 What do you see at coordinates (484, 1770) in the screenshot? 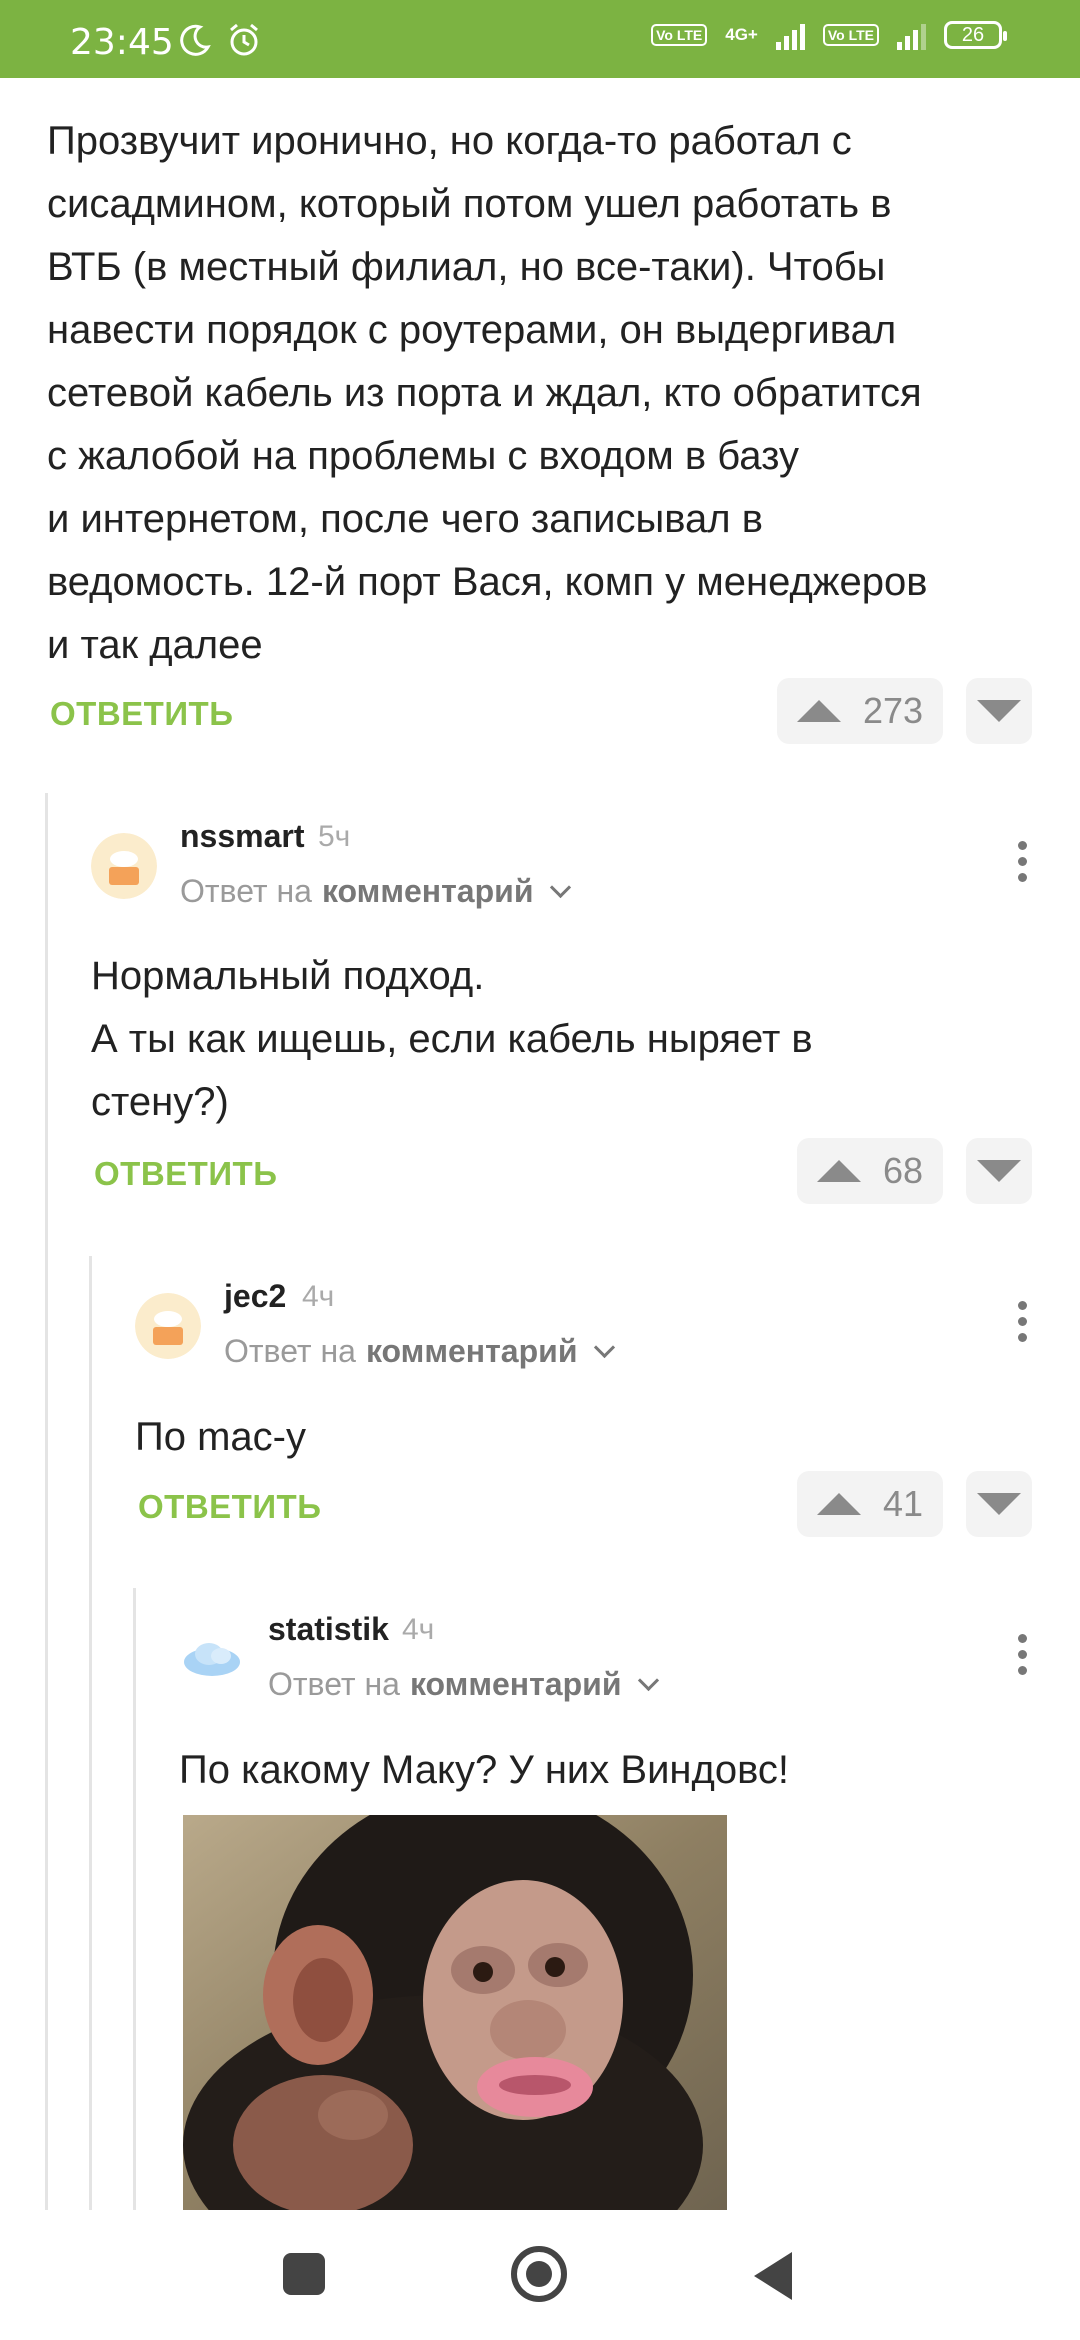
I see `comment-text: По какому Маку? У них Виндовс!` at bounding box center [484, 1770].